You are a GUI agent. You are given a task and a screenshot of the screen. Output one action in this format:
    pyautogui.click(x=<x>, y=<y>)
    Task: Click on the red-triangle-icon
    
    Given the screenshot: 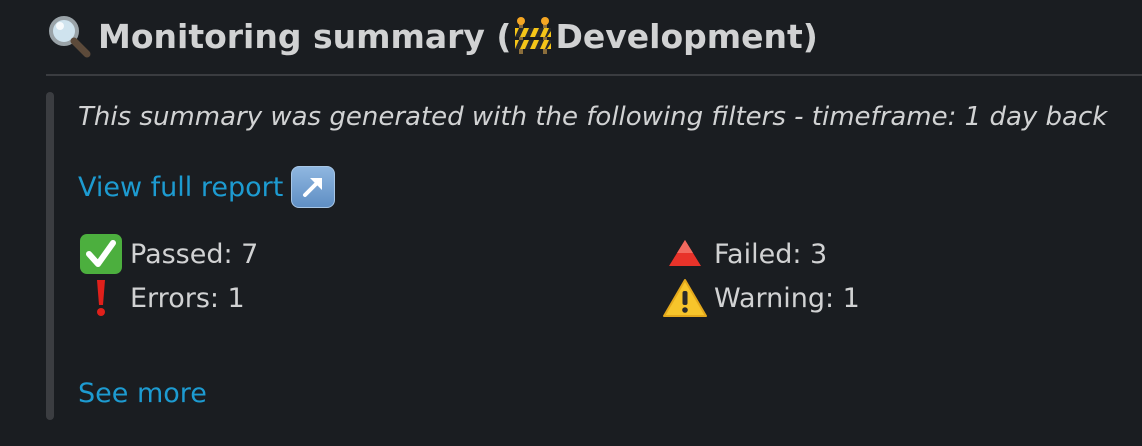 What is the action you would take?
    pyautogui.click(x=685, y=254)
    